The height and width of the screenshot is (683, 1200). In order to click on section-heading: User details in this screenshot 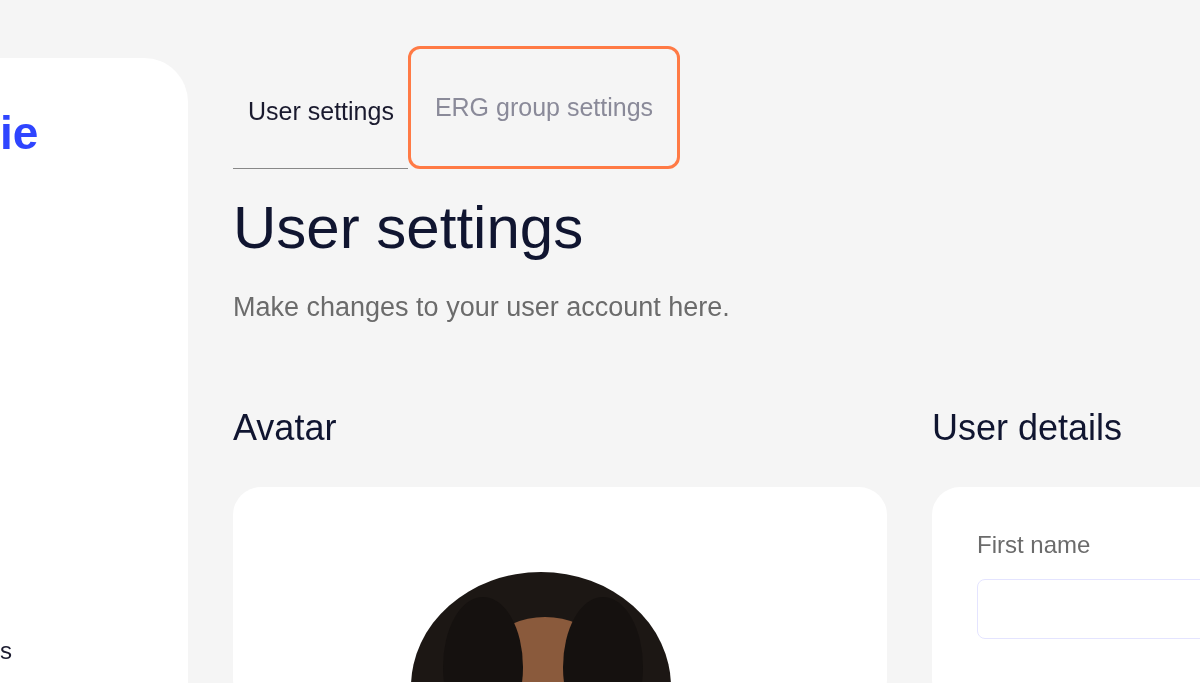, I will do `click(1028, 428)`.